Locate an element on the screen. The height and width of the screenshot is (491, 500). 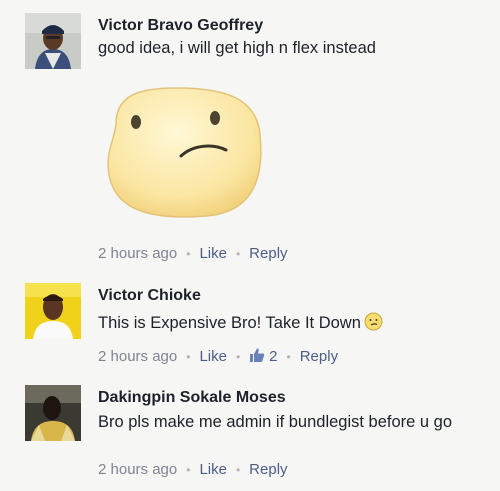
confused-face-emoji is located at coordinates (373, 321).